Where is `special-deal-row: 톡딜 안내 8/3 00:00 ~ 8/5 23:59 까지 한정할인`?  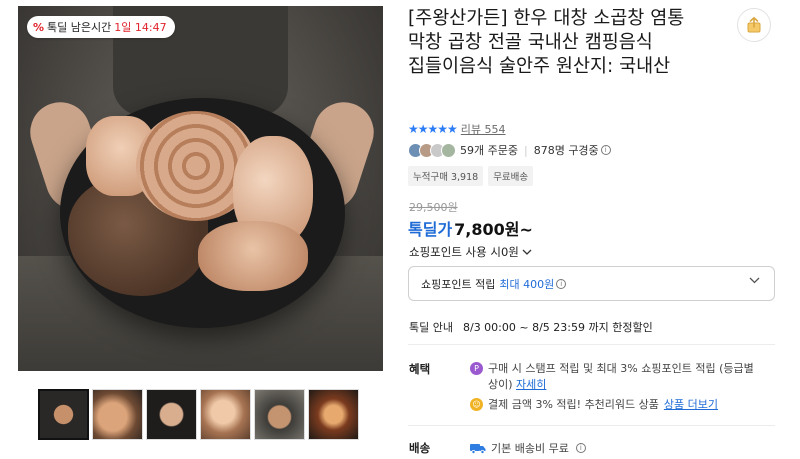 special-deal-row: 톡딜 안내 8/3 00:00 ~ 8/5 23:59 까지 한정할인 is located at coordinates (531, 327).